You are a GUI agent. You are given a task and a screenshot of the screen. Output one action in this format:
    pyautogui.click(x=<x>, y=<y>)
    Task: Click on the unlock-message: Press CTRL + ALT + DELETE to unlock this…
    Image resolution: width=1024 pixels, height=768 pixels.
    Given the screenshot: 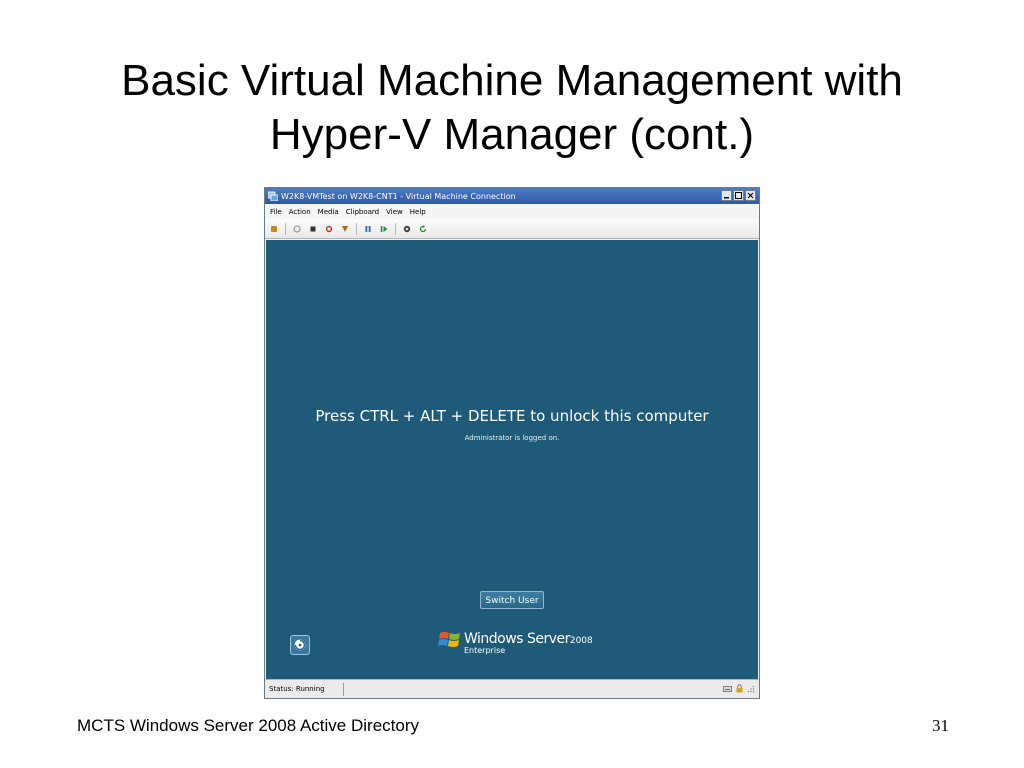 What is the action you would take?
    pyautogui.click(x=512, y=416)
    